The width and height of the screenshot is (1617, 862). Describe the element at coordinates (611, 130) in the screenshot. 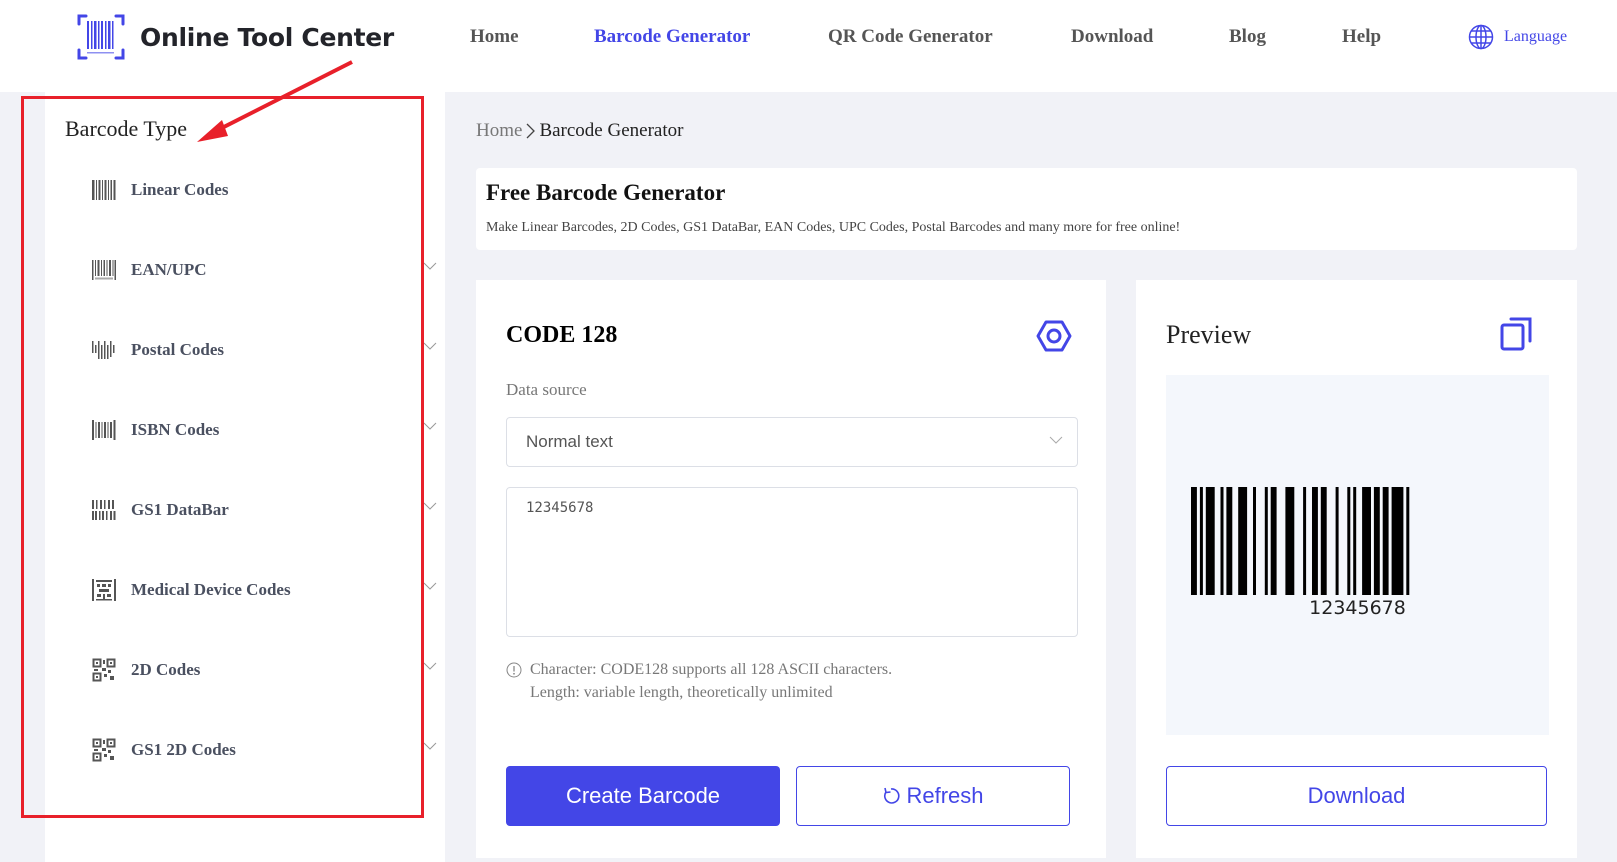

I see `breadcrumb-current: Barcode Generator` at that location.